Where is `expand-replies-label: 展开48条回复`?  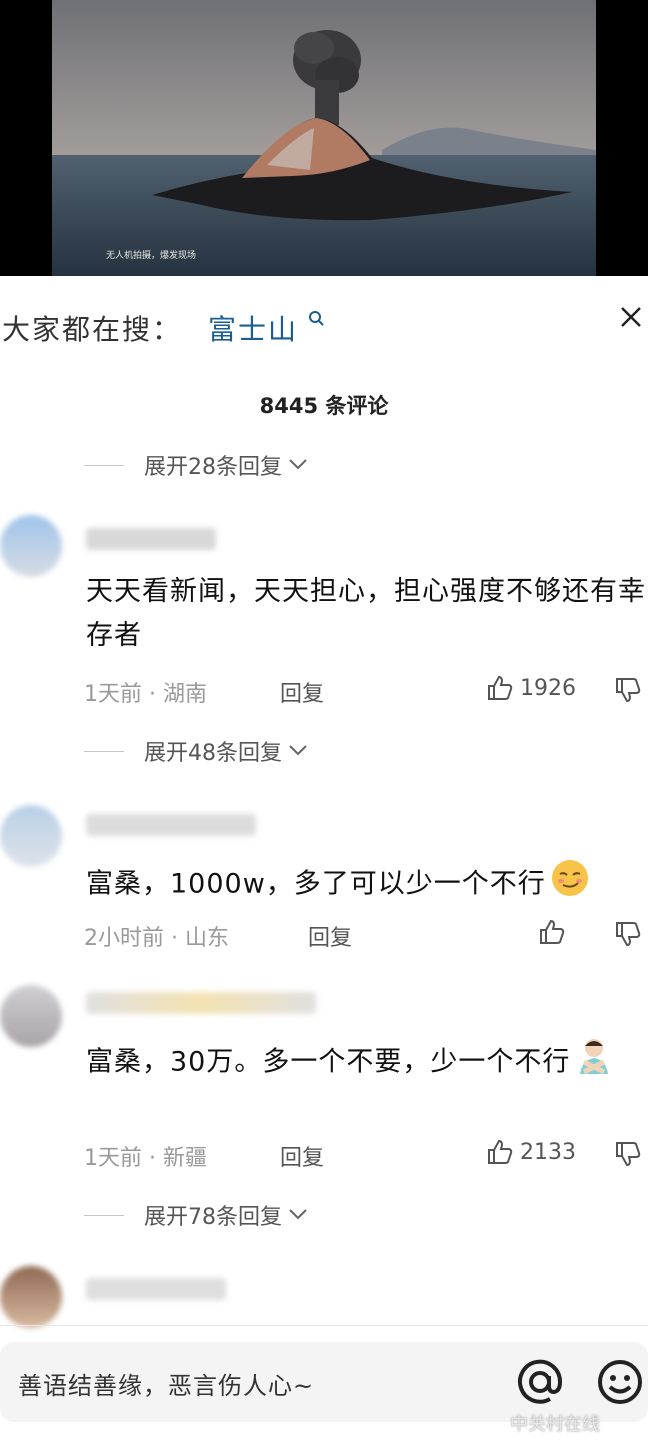
expand-replies-label: 展开48条回复 is located at coordinates (213, 753).